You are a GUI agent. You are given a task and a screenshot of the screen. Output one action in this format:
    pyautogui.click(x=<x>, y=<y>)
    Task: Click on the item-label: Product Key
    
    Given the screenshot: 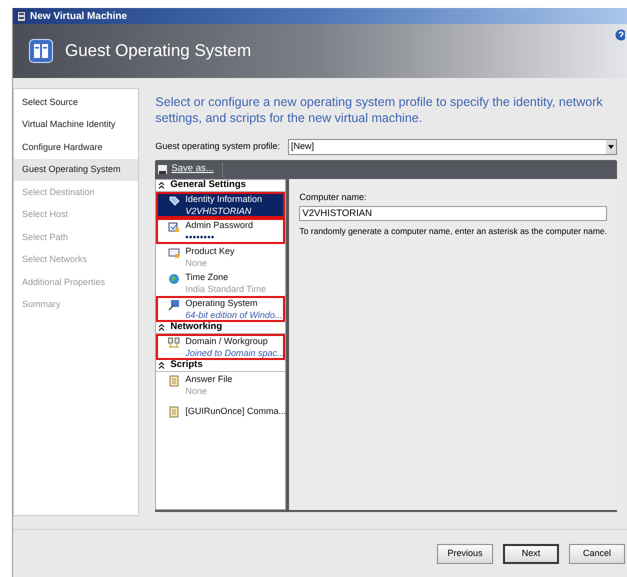 What is the action you would take?
    pyautogui.click(x=209, y=251)
    